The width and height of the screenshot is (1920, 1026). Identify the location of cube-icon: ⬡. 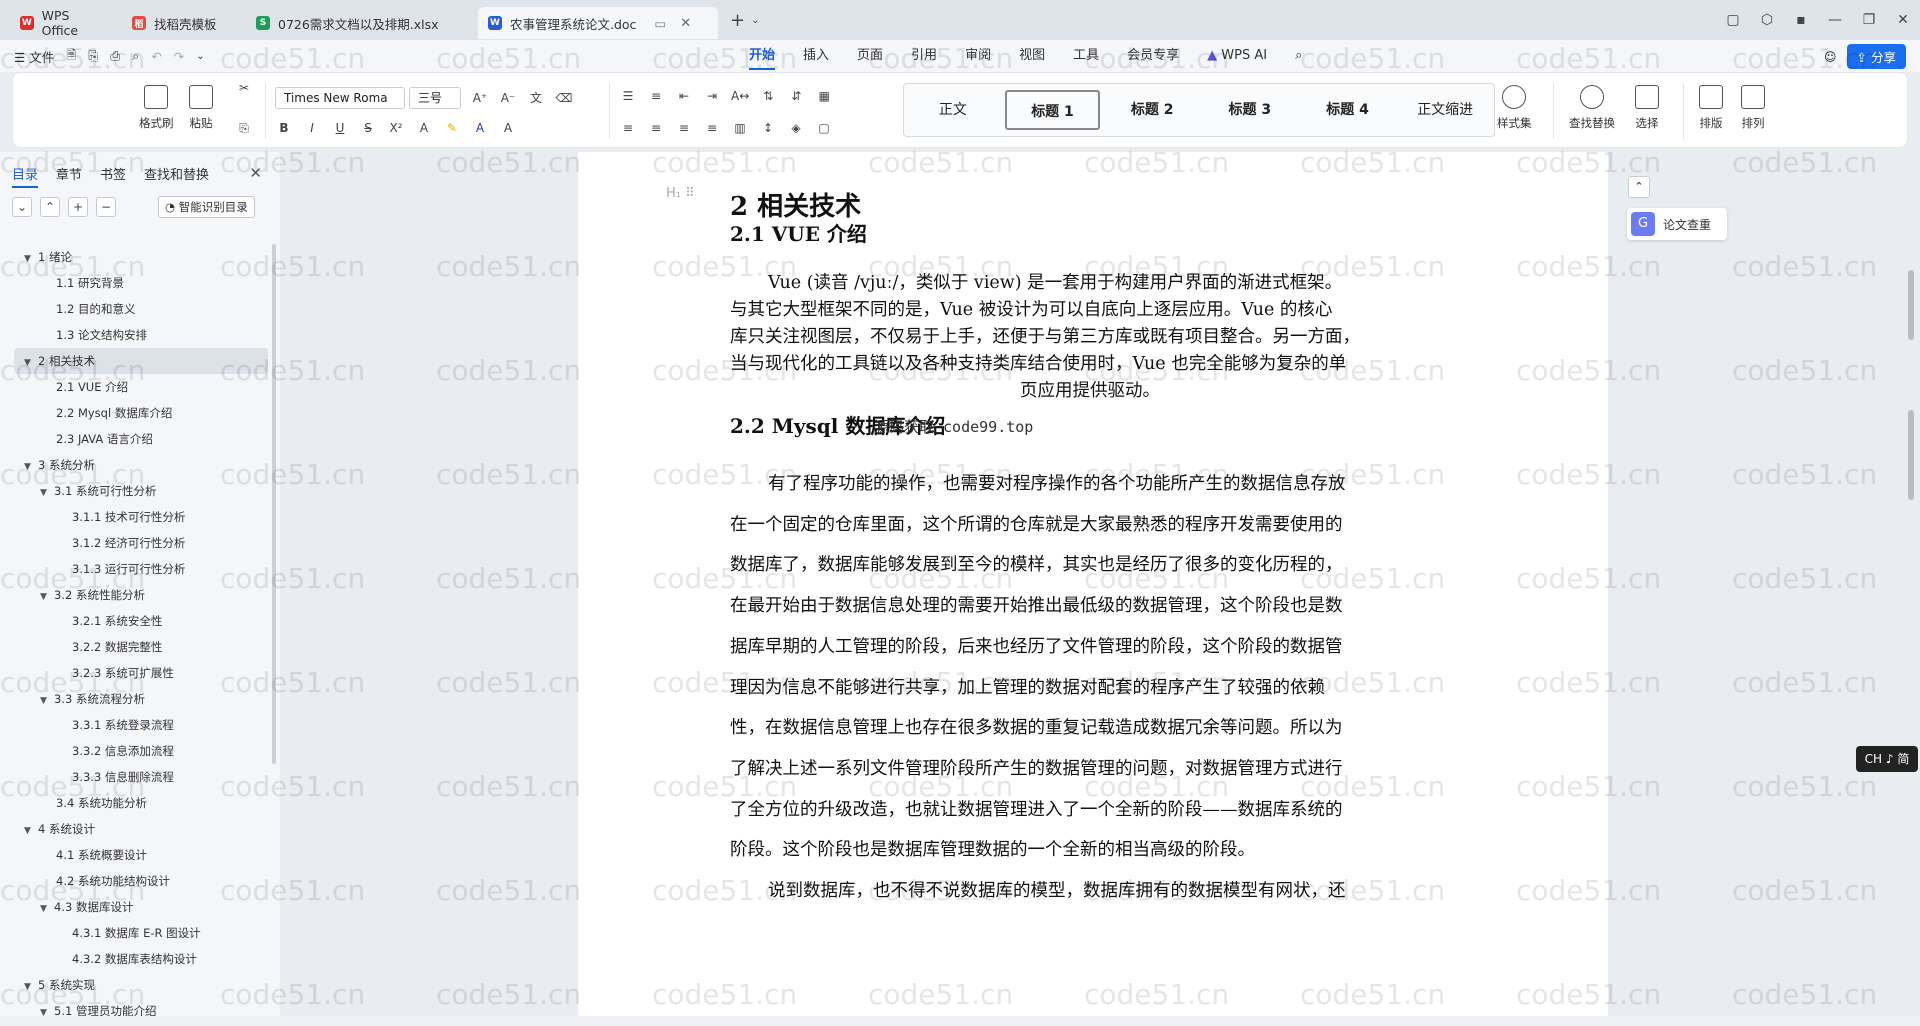
(1767, 20).